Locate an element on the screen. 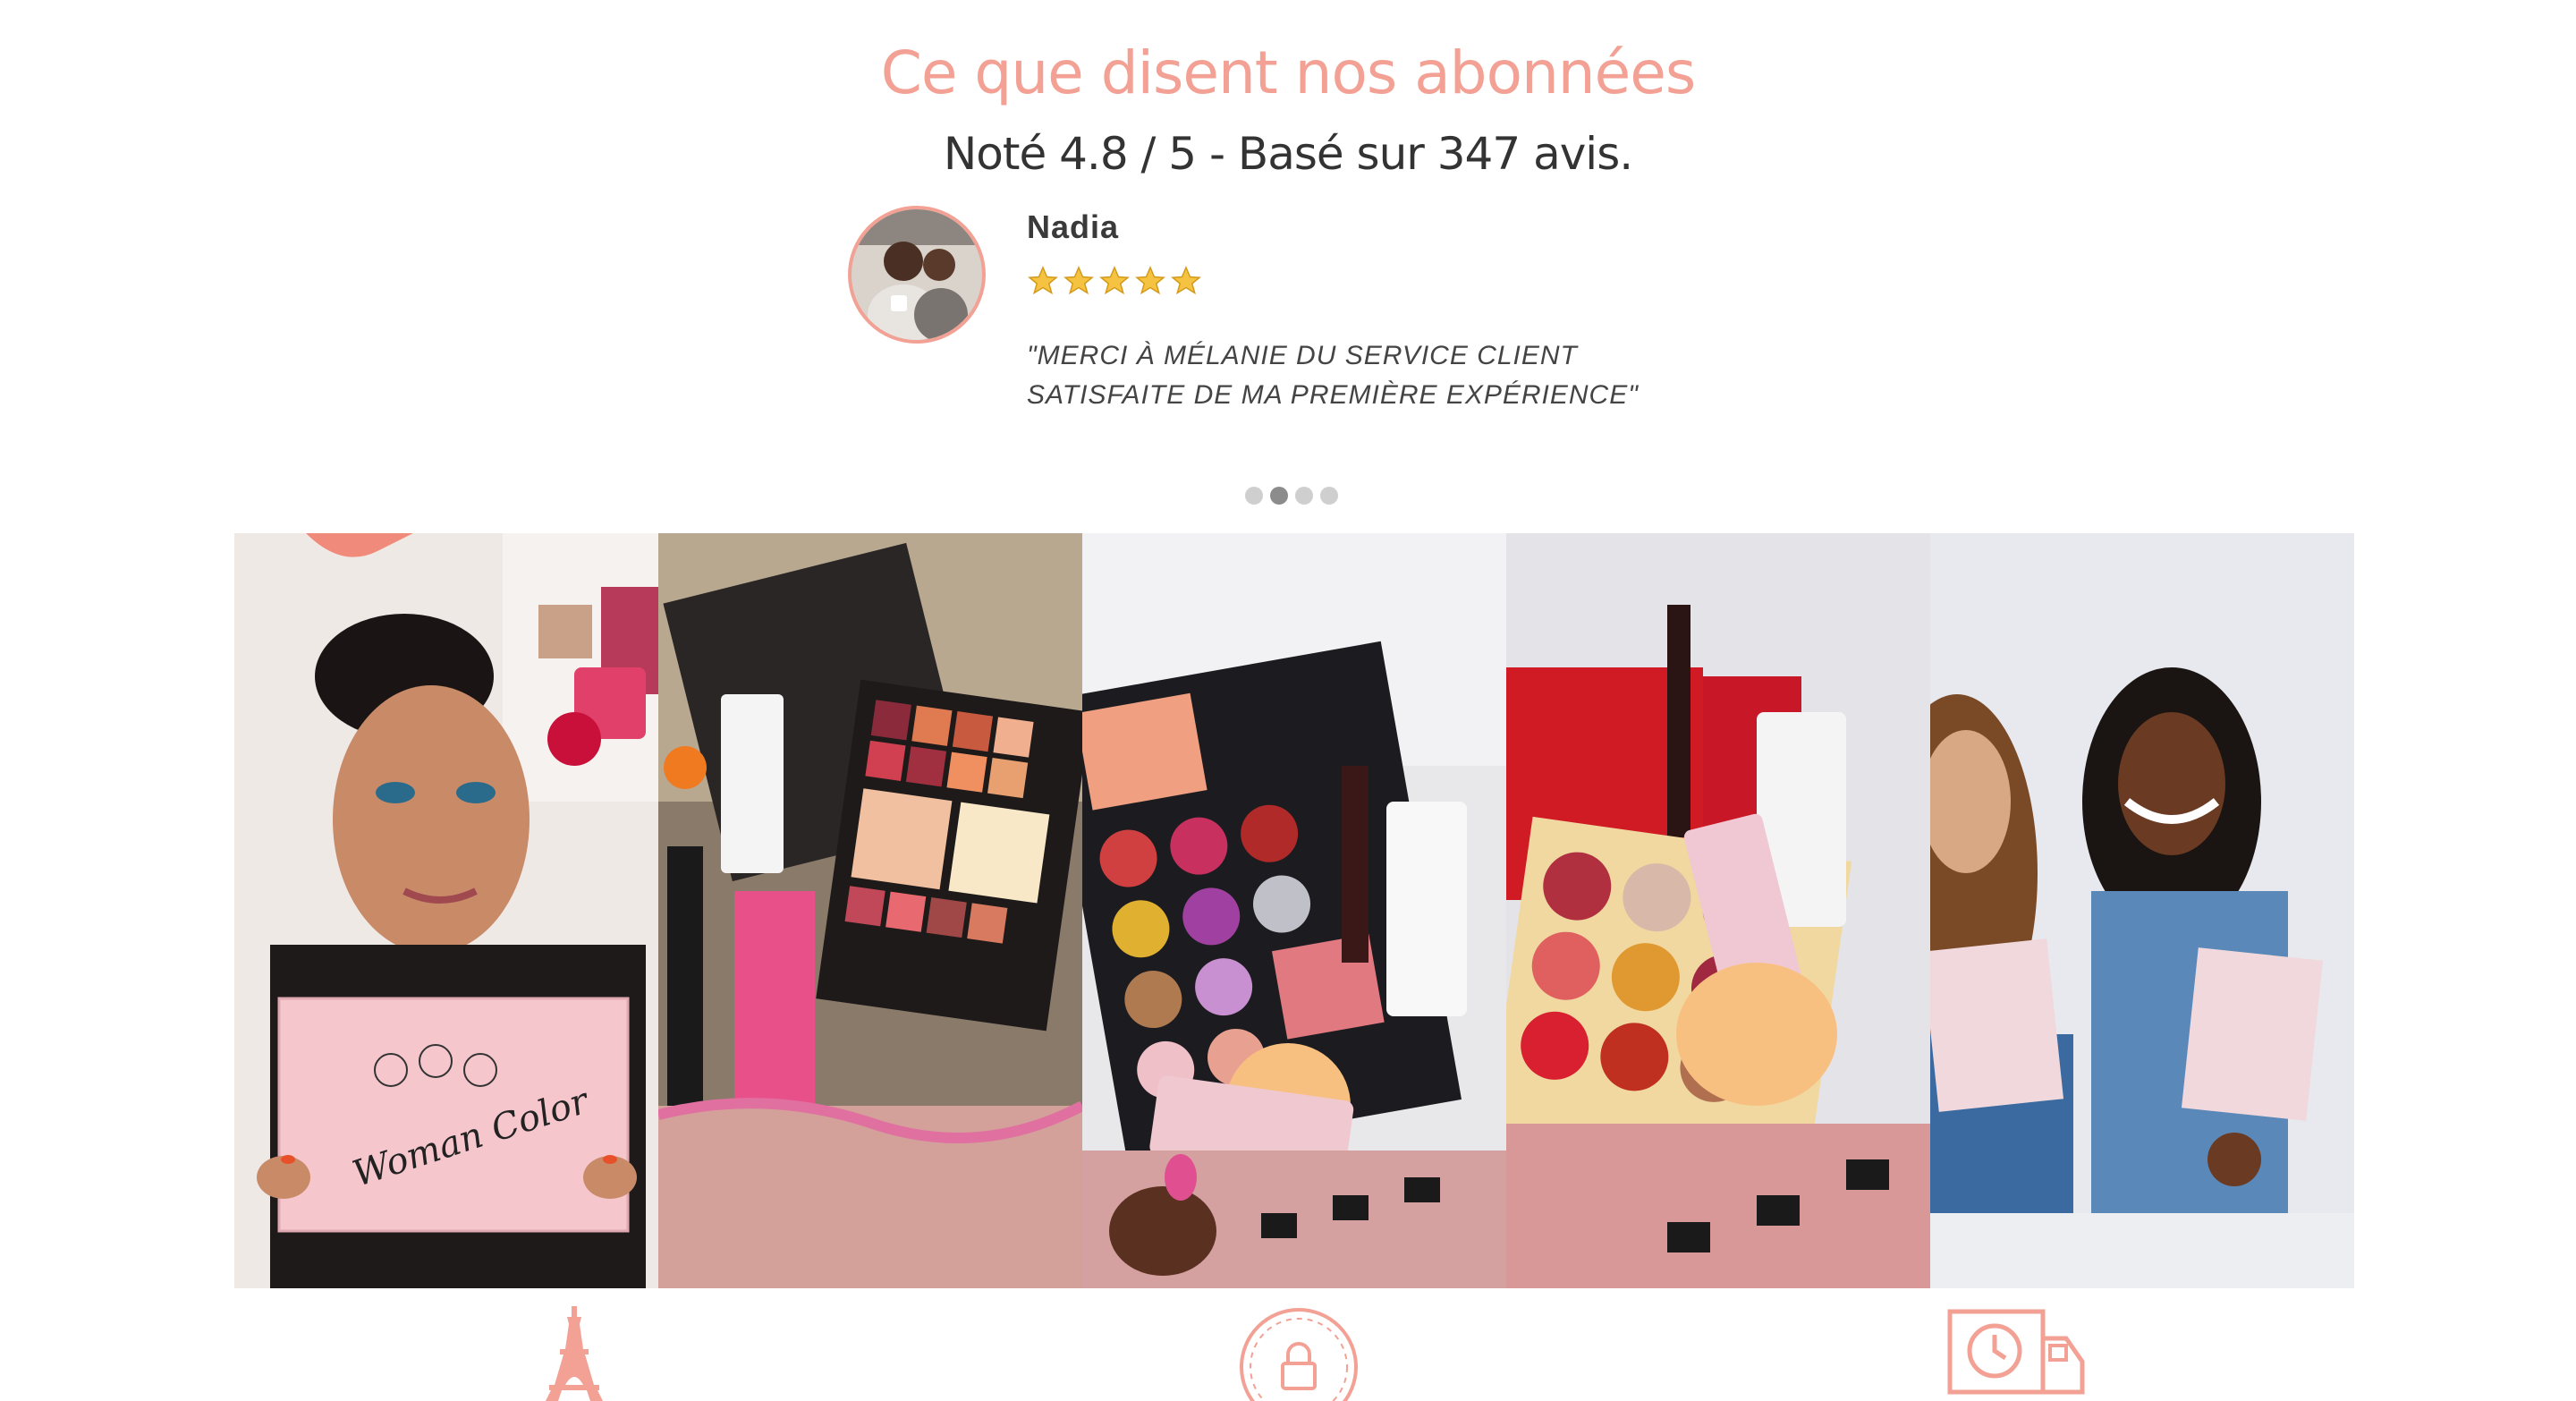  gallery-photo-makeup-box is located at coordinates (870, 910).